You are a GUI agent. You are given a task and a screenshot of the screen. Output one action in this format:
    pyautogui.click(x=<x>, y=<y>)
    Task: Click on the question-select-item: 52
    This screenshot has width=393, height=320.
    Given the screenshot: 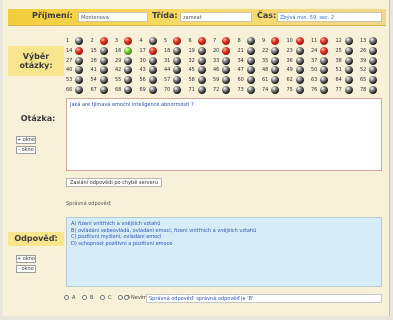 What is the action you would take?
    pyautogui.click(x=371, y=70)
    